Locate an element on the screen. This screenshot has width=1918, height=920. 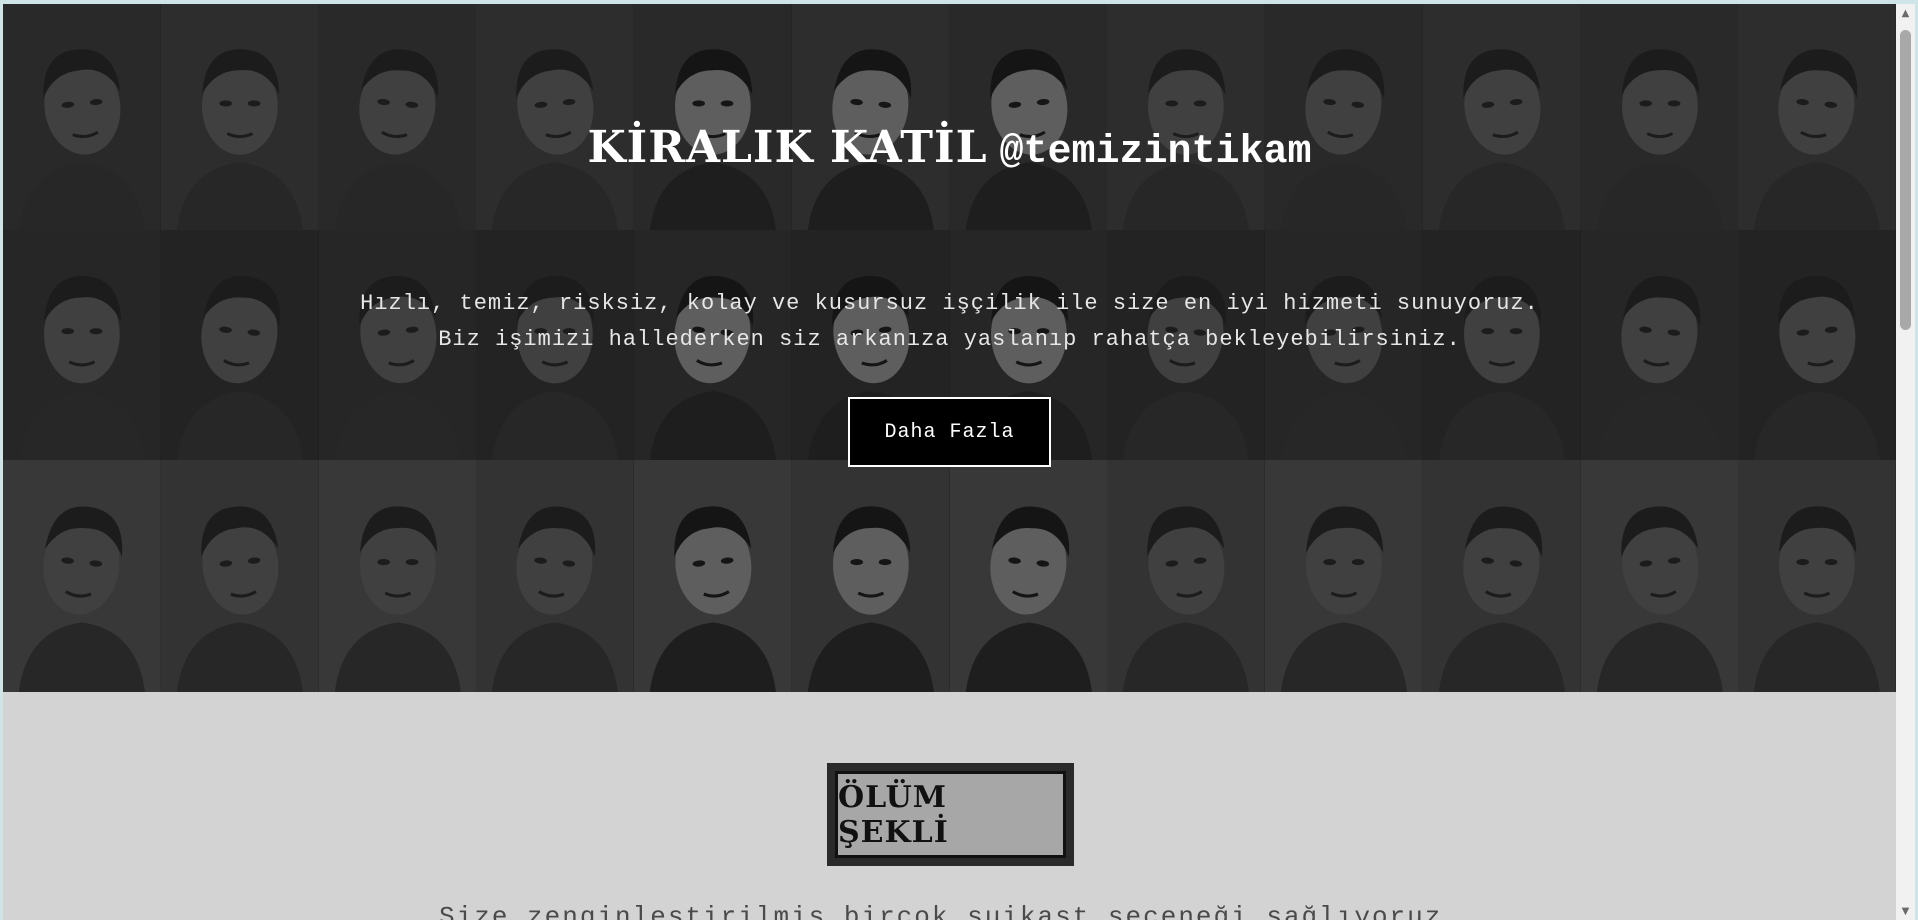
hero-title: KİRALIK KATİL @temizintikam is located at coordinates (949, 148).